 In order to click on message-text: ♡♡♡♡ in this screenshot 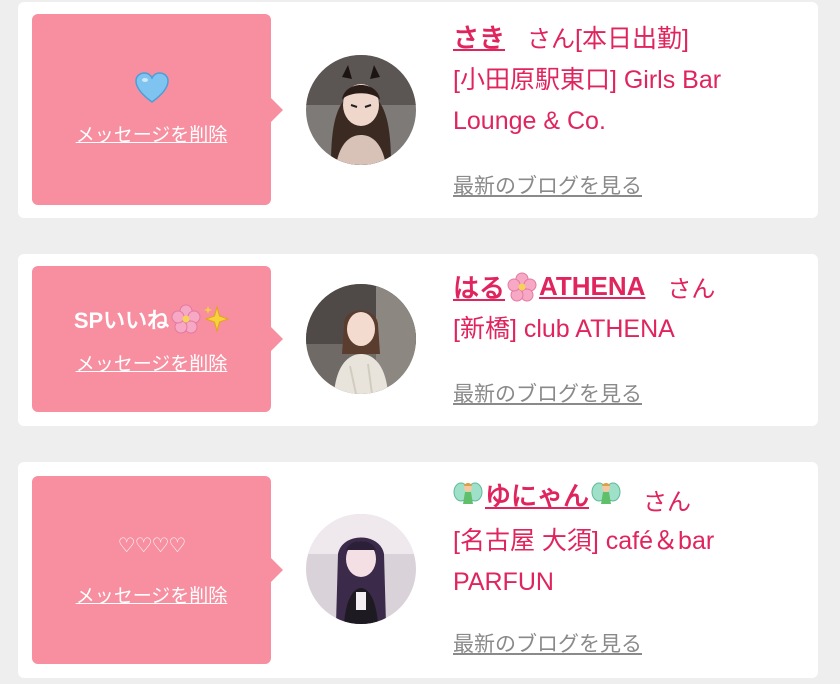, I will do `click(152, 544)`.